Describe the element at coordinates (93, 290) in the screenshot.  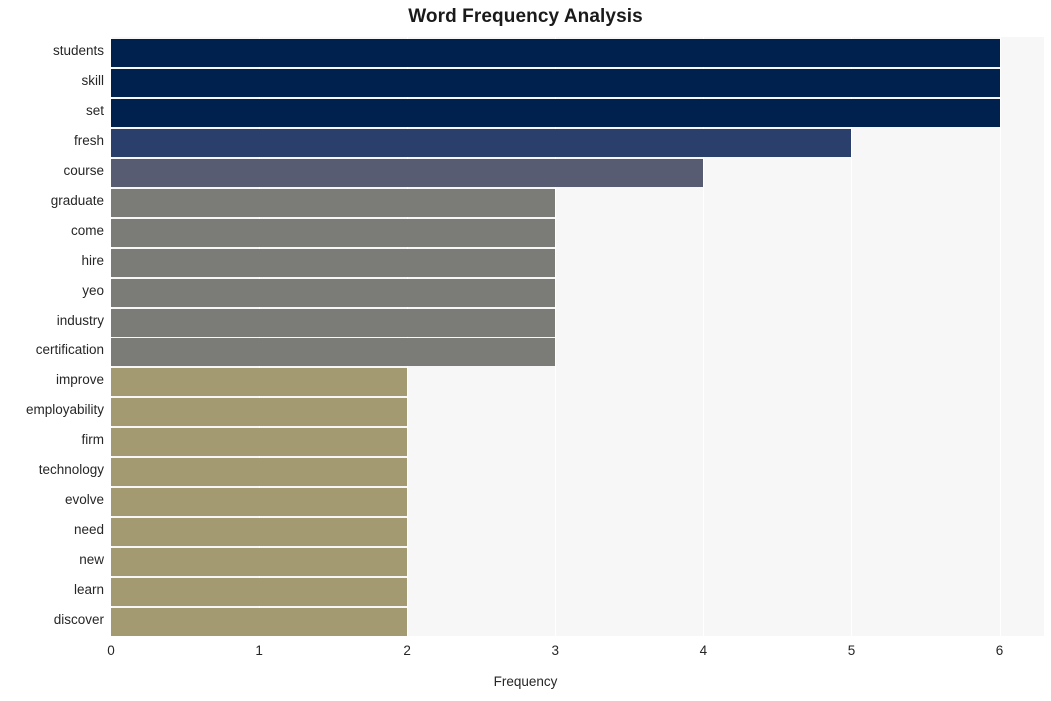
I see `y-tick-label: yeo` at that location.